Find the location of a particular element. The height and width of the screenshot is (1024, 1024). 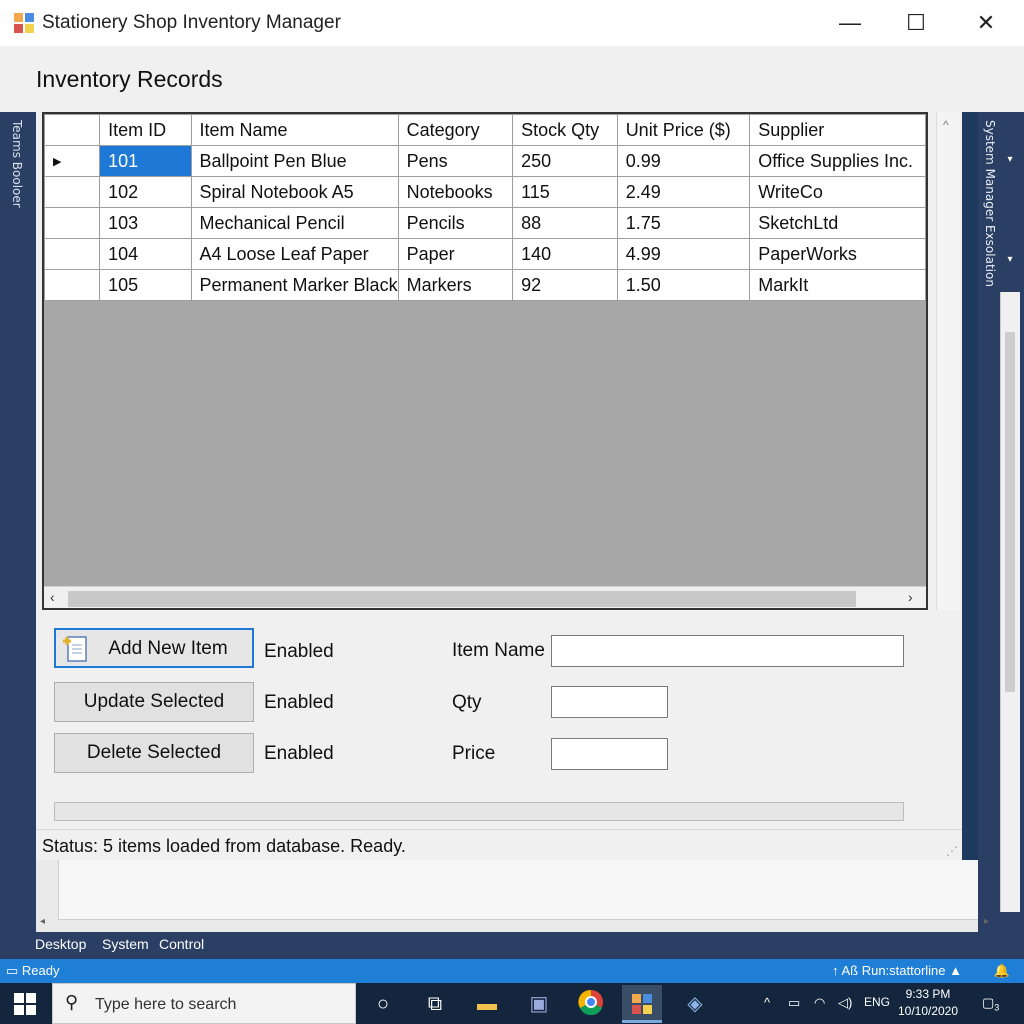

notification-bell-icon: 🔔 is located at coordinates (1002, 971).